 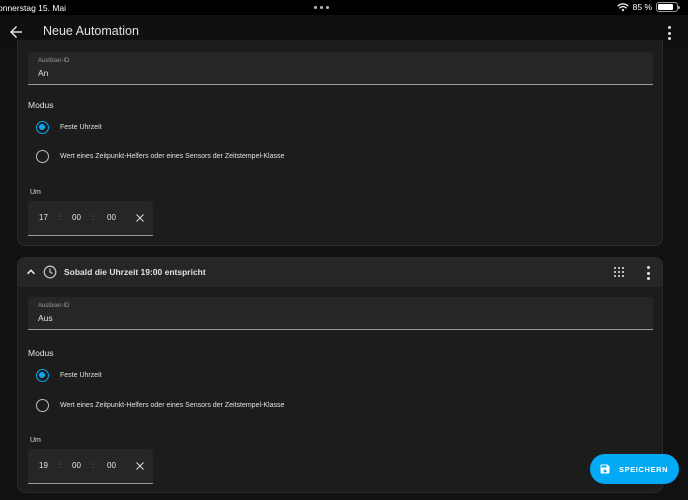 What do you see at coordinates (43, 217) in the screenshot?
I see `hours-field: 17` at bounding box center [43, 217].